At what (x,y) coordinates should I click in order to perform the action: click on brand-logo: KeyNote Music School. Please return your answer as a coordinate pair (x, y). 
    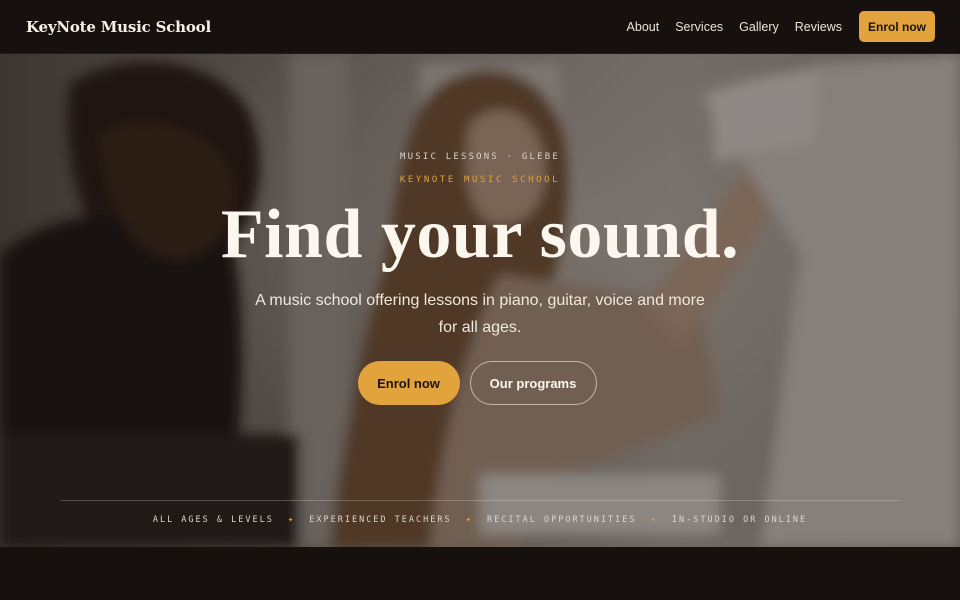
    Looking at the image, I should click on (118, 27).